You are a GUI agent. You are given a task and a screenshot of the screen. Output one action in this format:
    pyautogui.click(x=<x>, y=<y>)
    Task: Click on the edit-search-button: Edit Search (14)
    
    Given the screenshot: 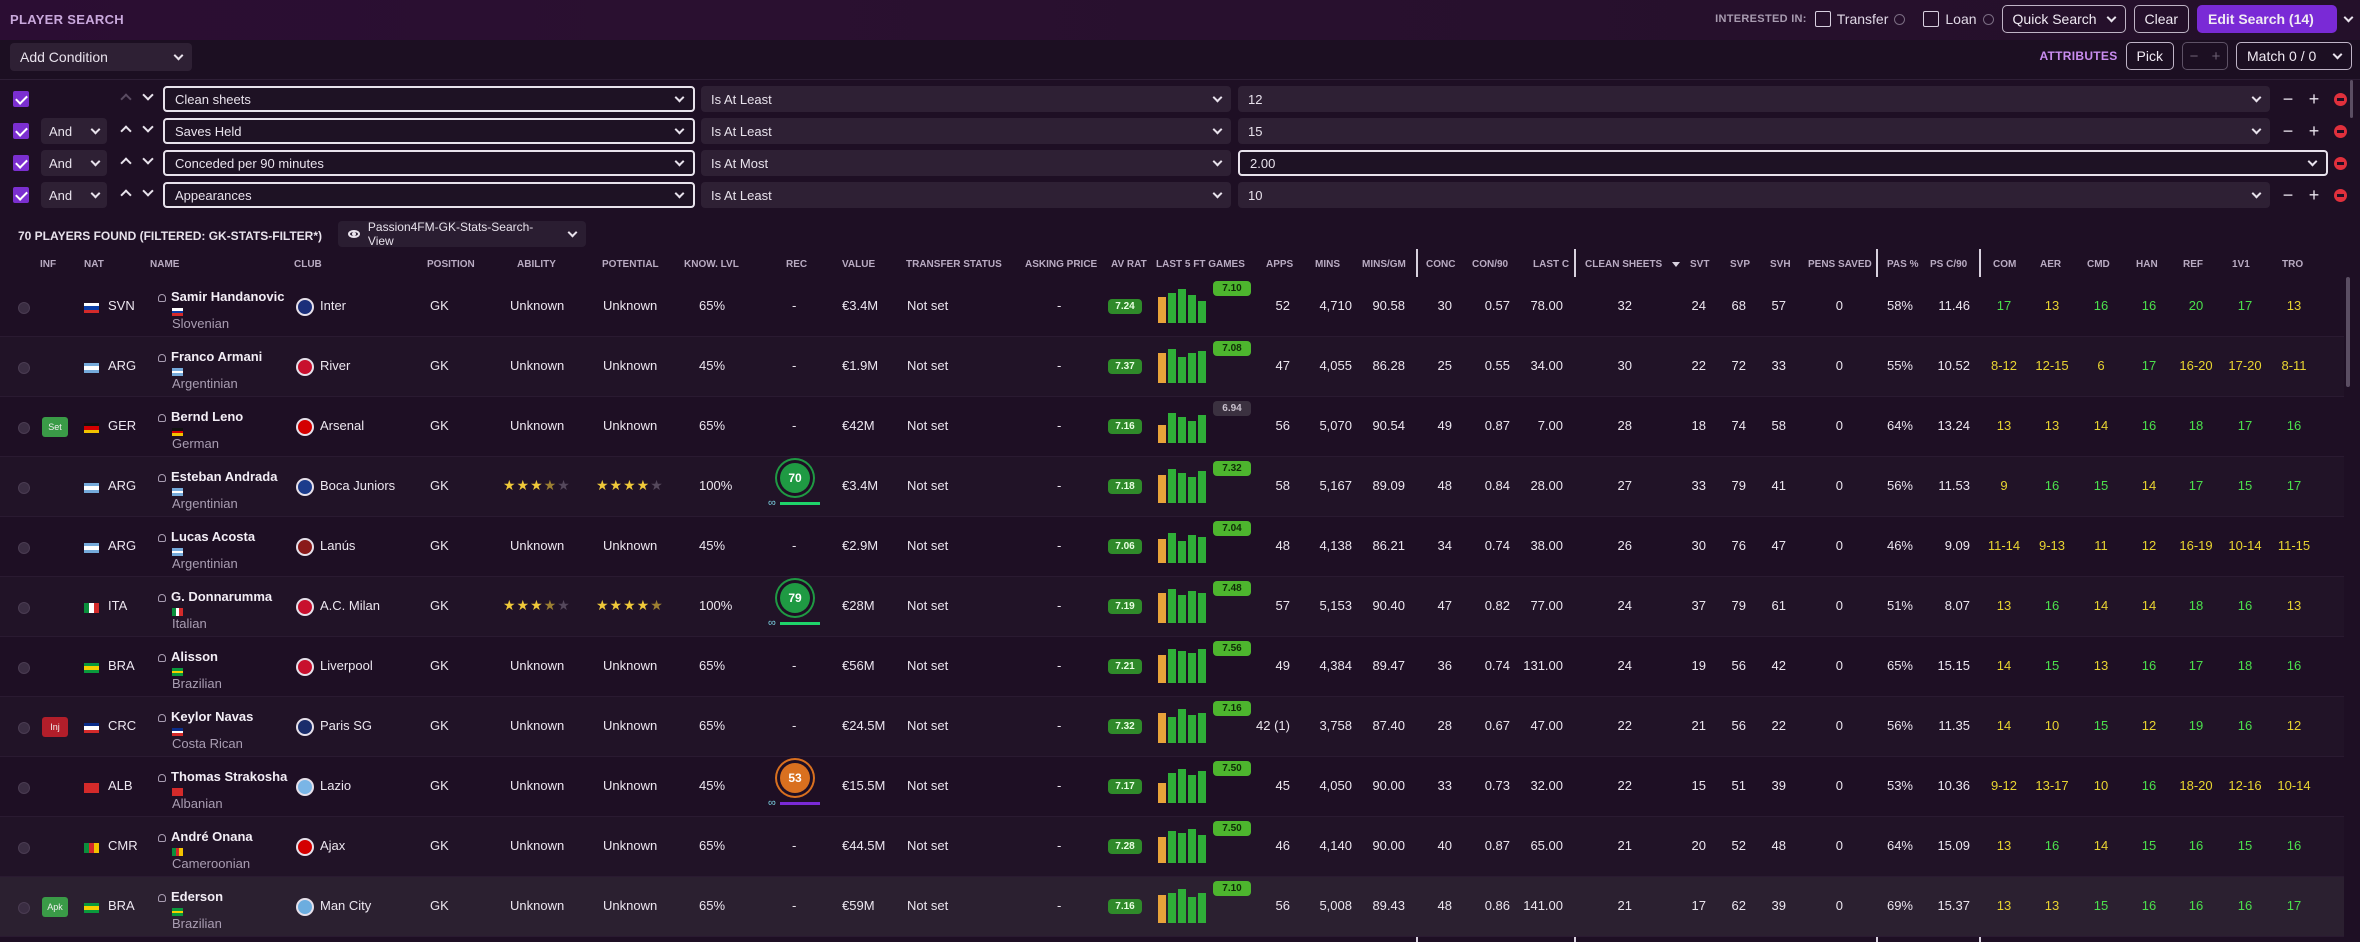 What is the action you would take?
    pyautogui.click(x=2267, y=19)
    